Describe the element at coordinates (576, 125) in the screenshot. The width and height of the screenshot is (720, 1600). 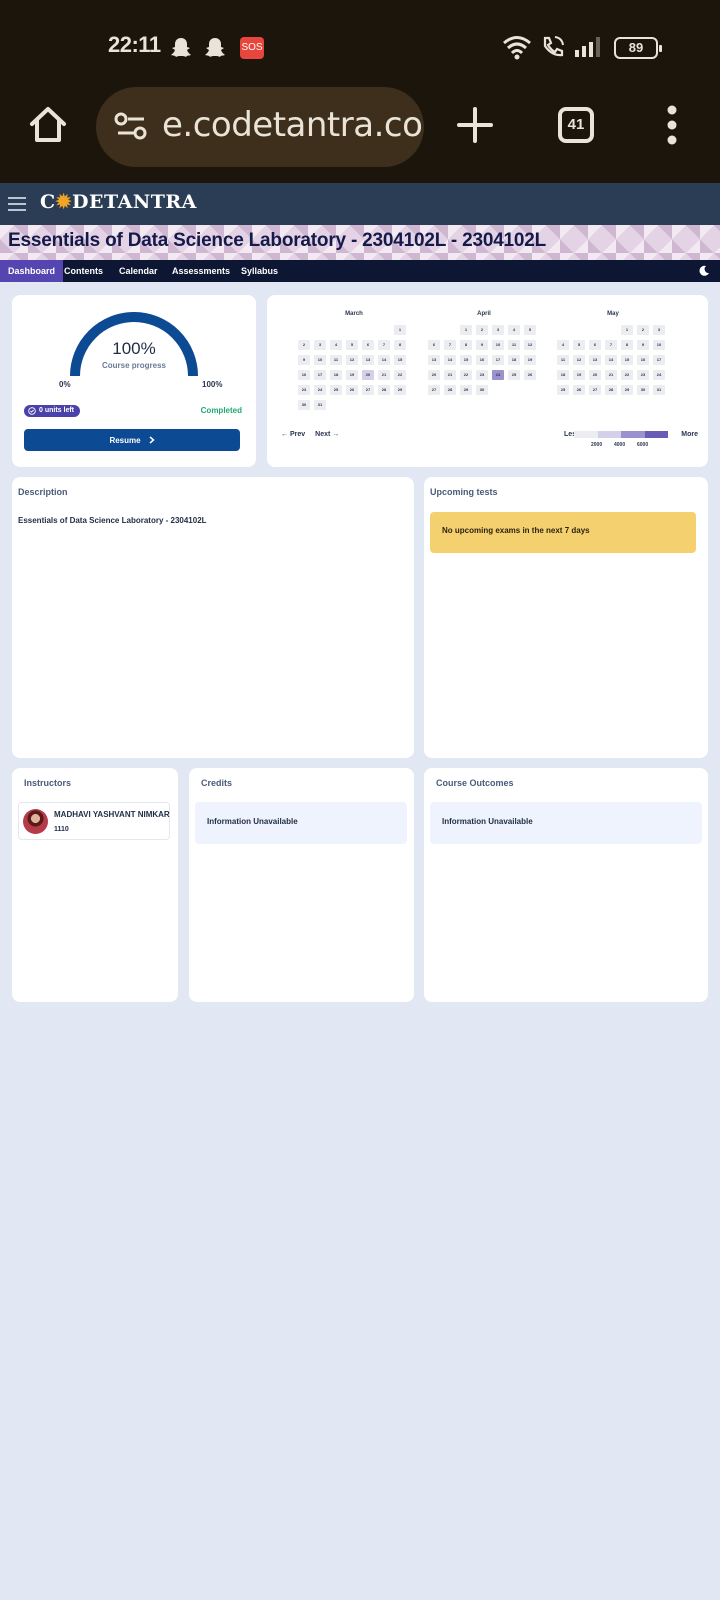
I see `tab-switcher-button: 41` at that location.